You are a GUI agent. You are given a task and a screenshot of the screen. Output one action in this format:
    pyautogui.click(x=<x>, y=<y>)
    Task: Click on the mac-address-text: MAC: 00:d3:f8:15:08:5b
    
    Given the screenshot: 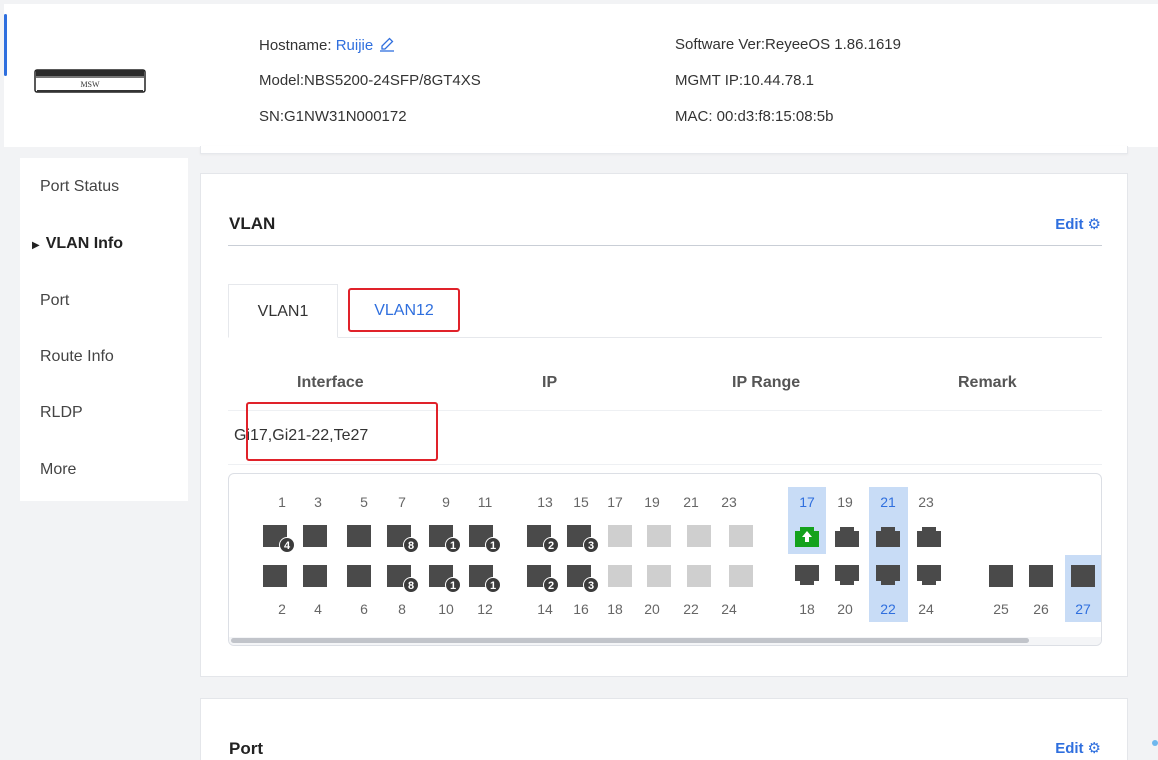 What is the action you would take?
    pyautogui.click(x=754, y=116)
    